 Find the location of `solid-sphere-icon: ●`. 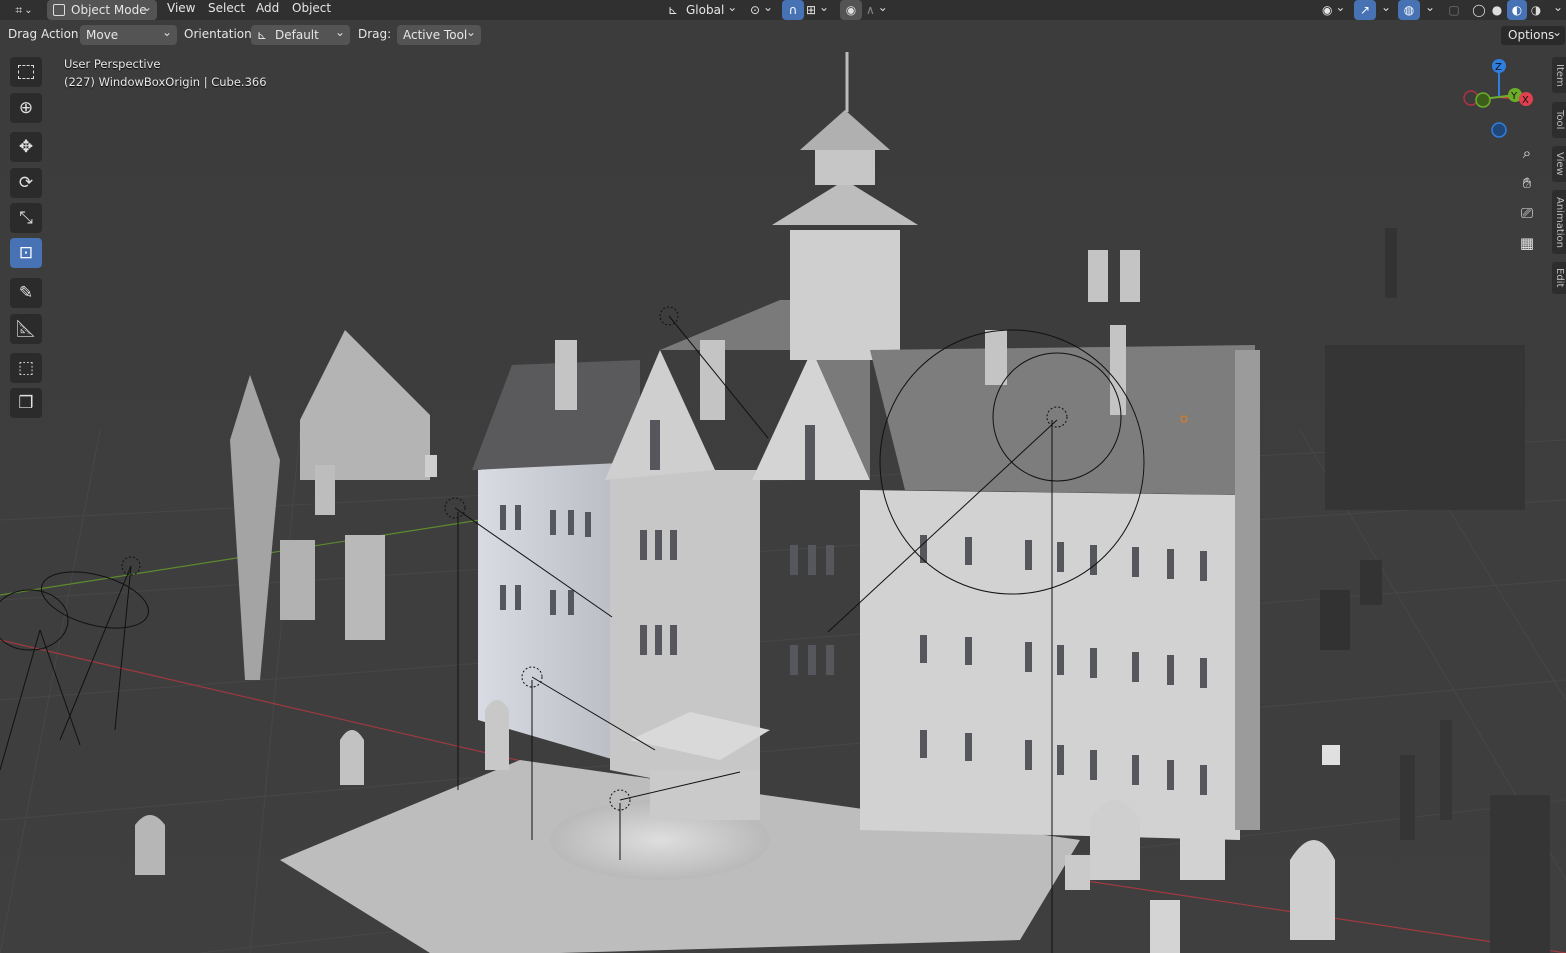

solid-sphere-icon: ● is located at coordinates (1497, 10).